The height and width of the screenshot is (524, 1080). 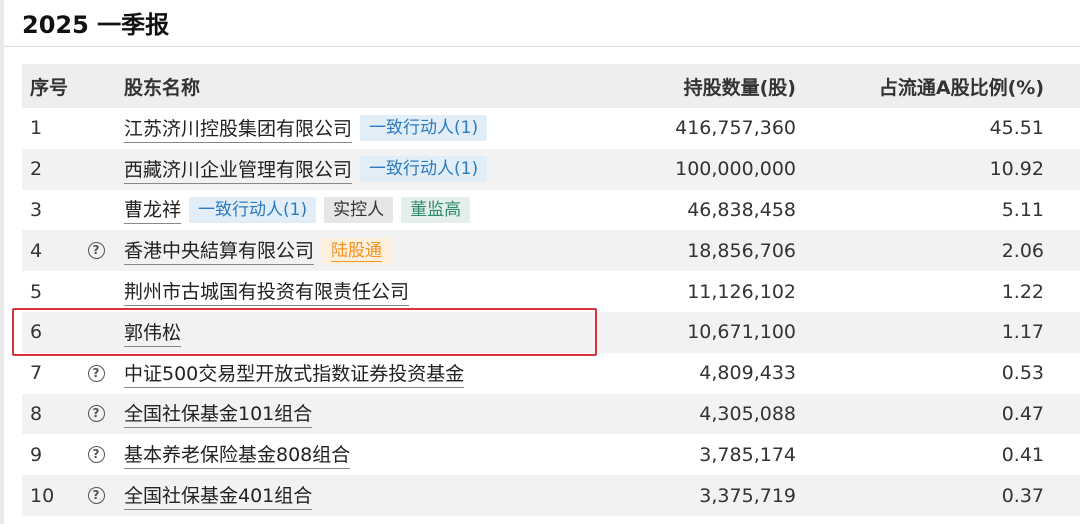 What do you see at coordinates (36, 291) in the screenshot?
I see `row-index: 5` at bounding box center [36, 291].